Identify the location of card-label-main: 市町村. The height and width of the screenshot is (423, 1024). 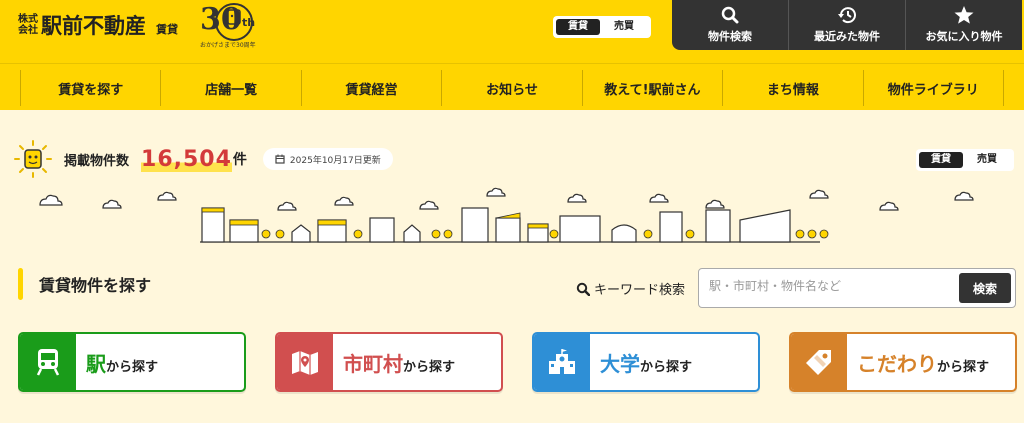
(373, 363).